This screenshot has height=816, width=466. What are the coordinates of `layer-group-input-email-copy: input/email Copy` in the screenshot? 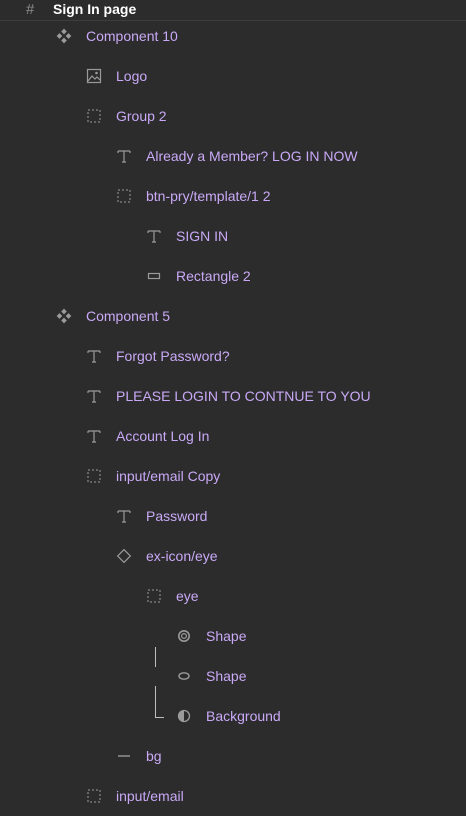 It's located at (153, 476).